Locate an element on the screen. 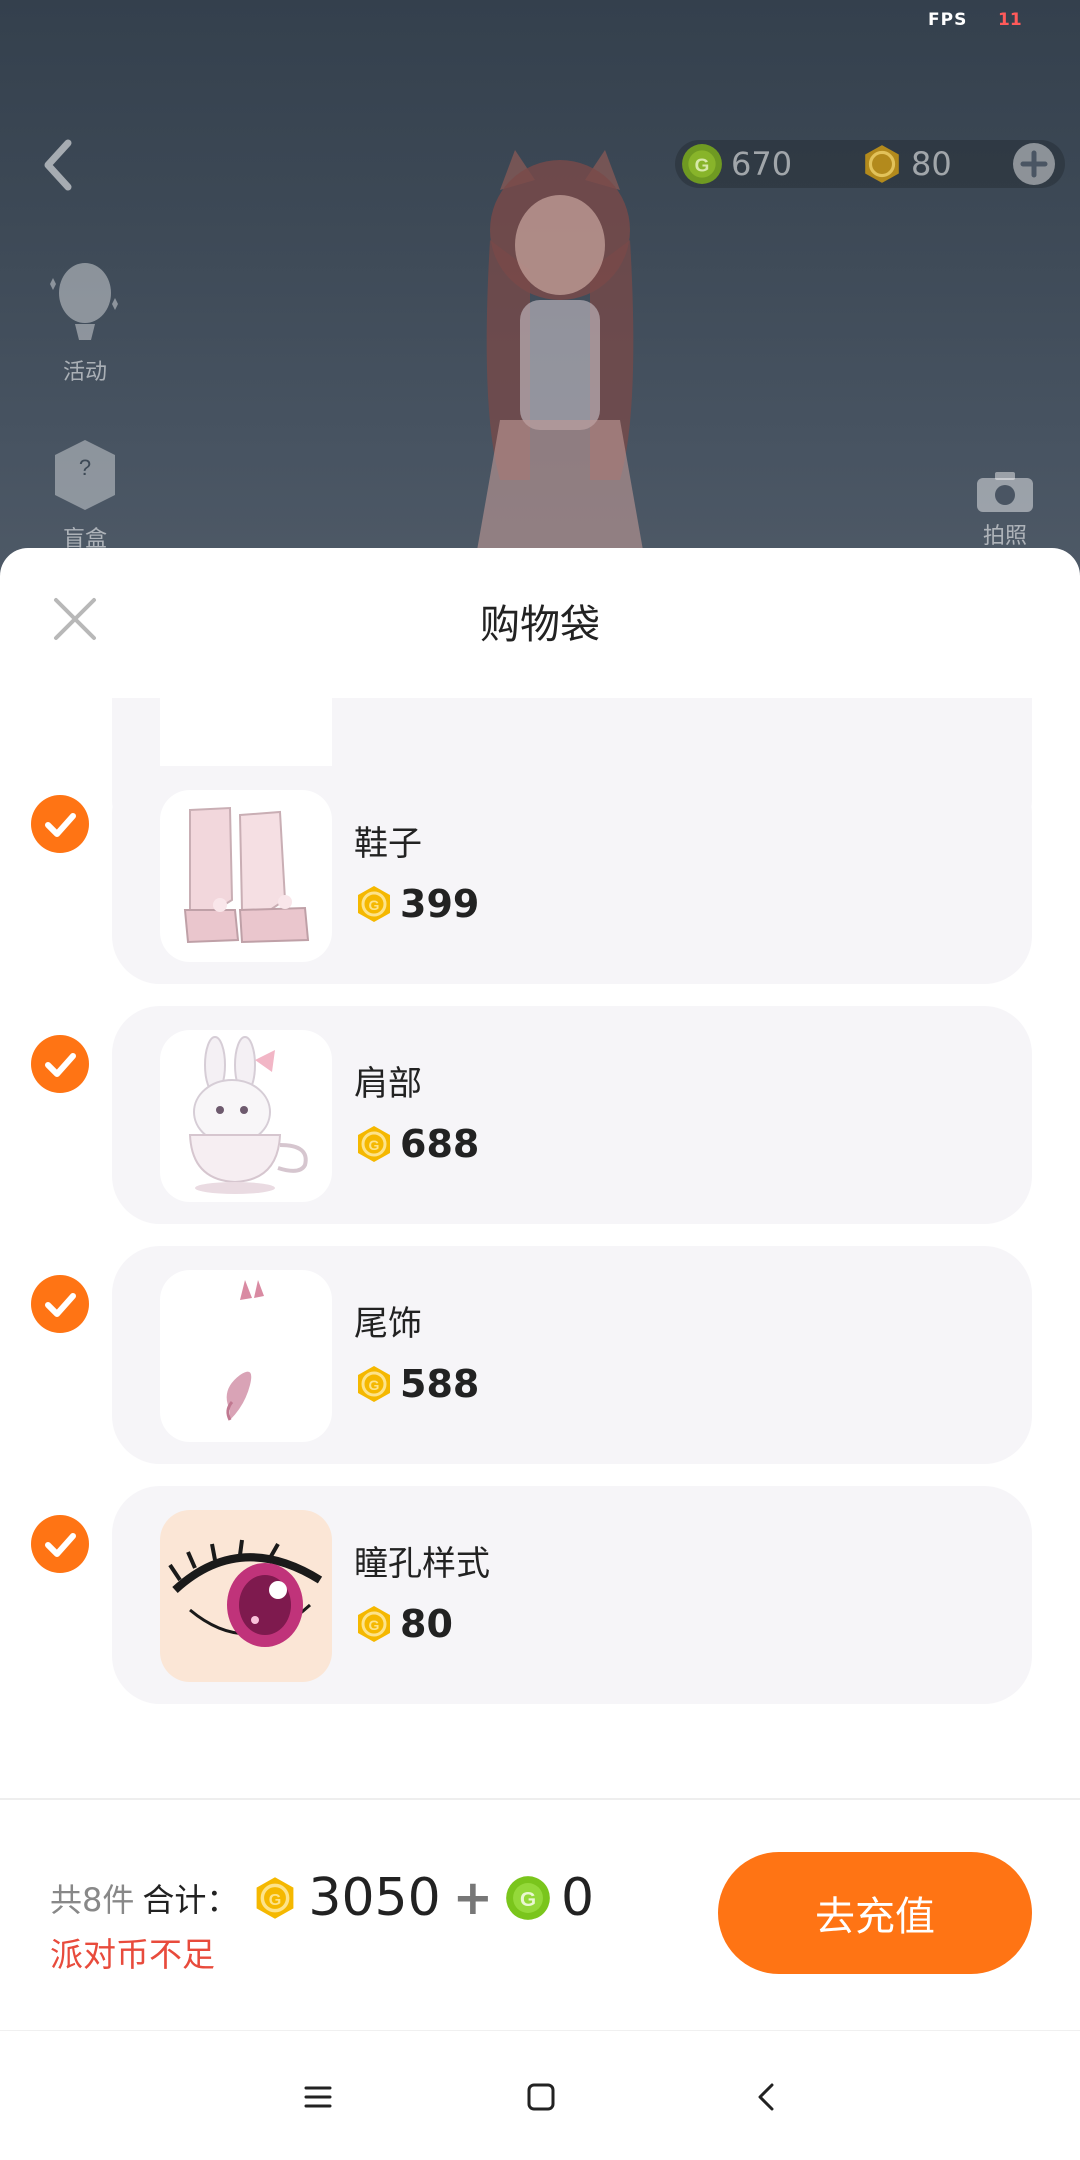 The width and height of the screenshot is (1080, 2160). item-name: 鞋子 is located at coordinates (388, 844).